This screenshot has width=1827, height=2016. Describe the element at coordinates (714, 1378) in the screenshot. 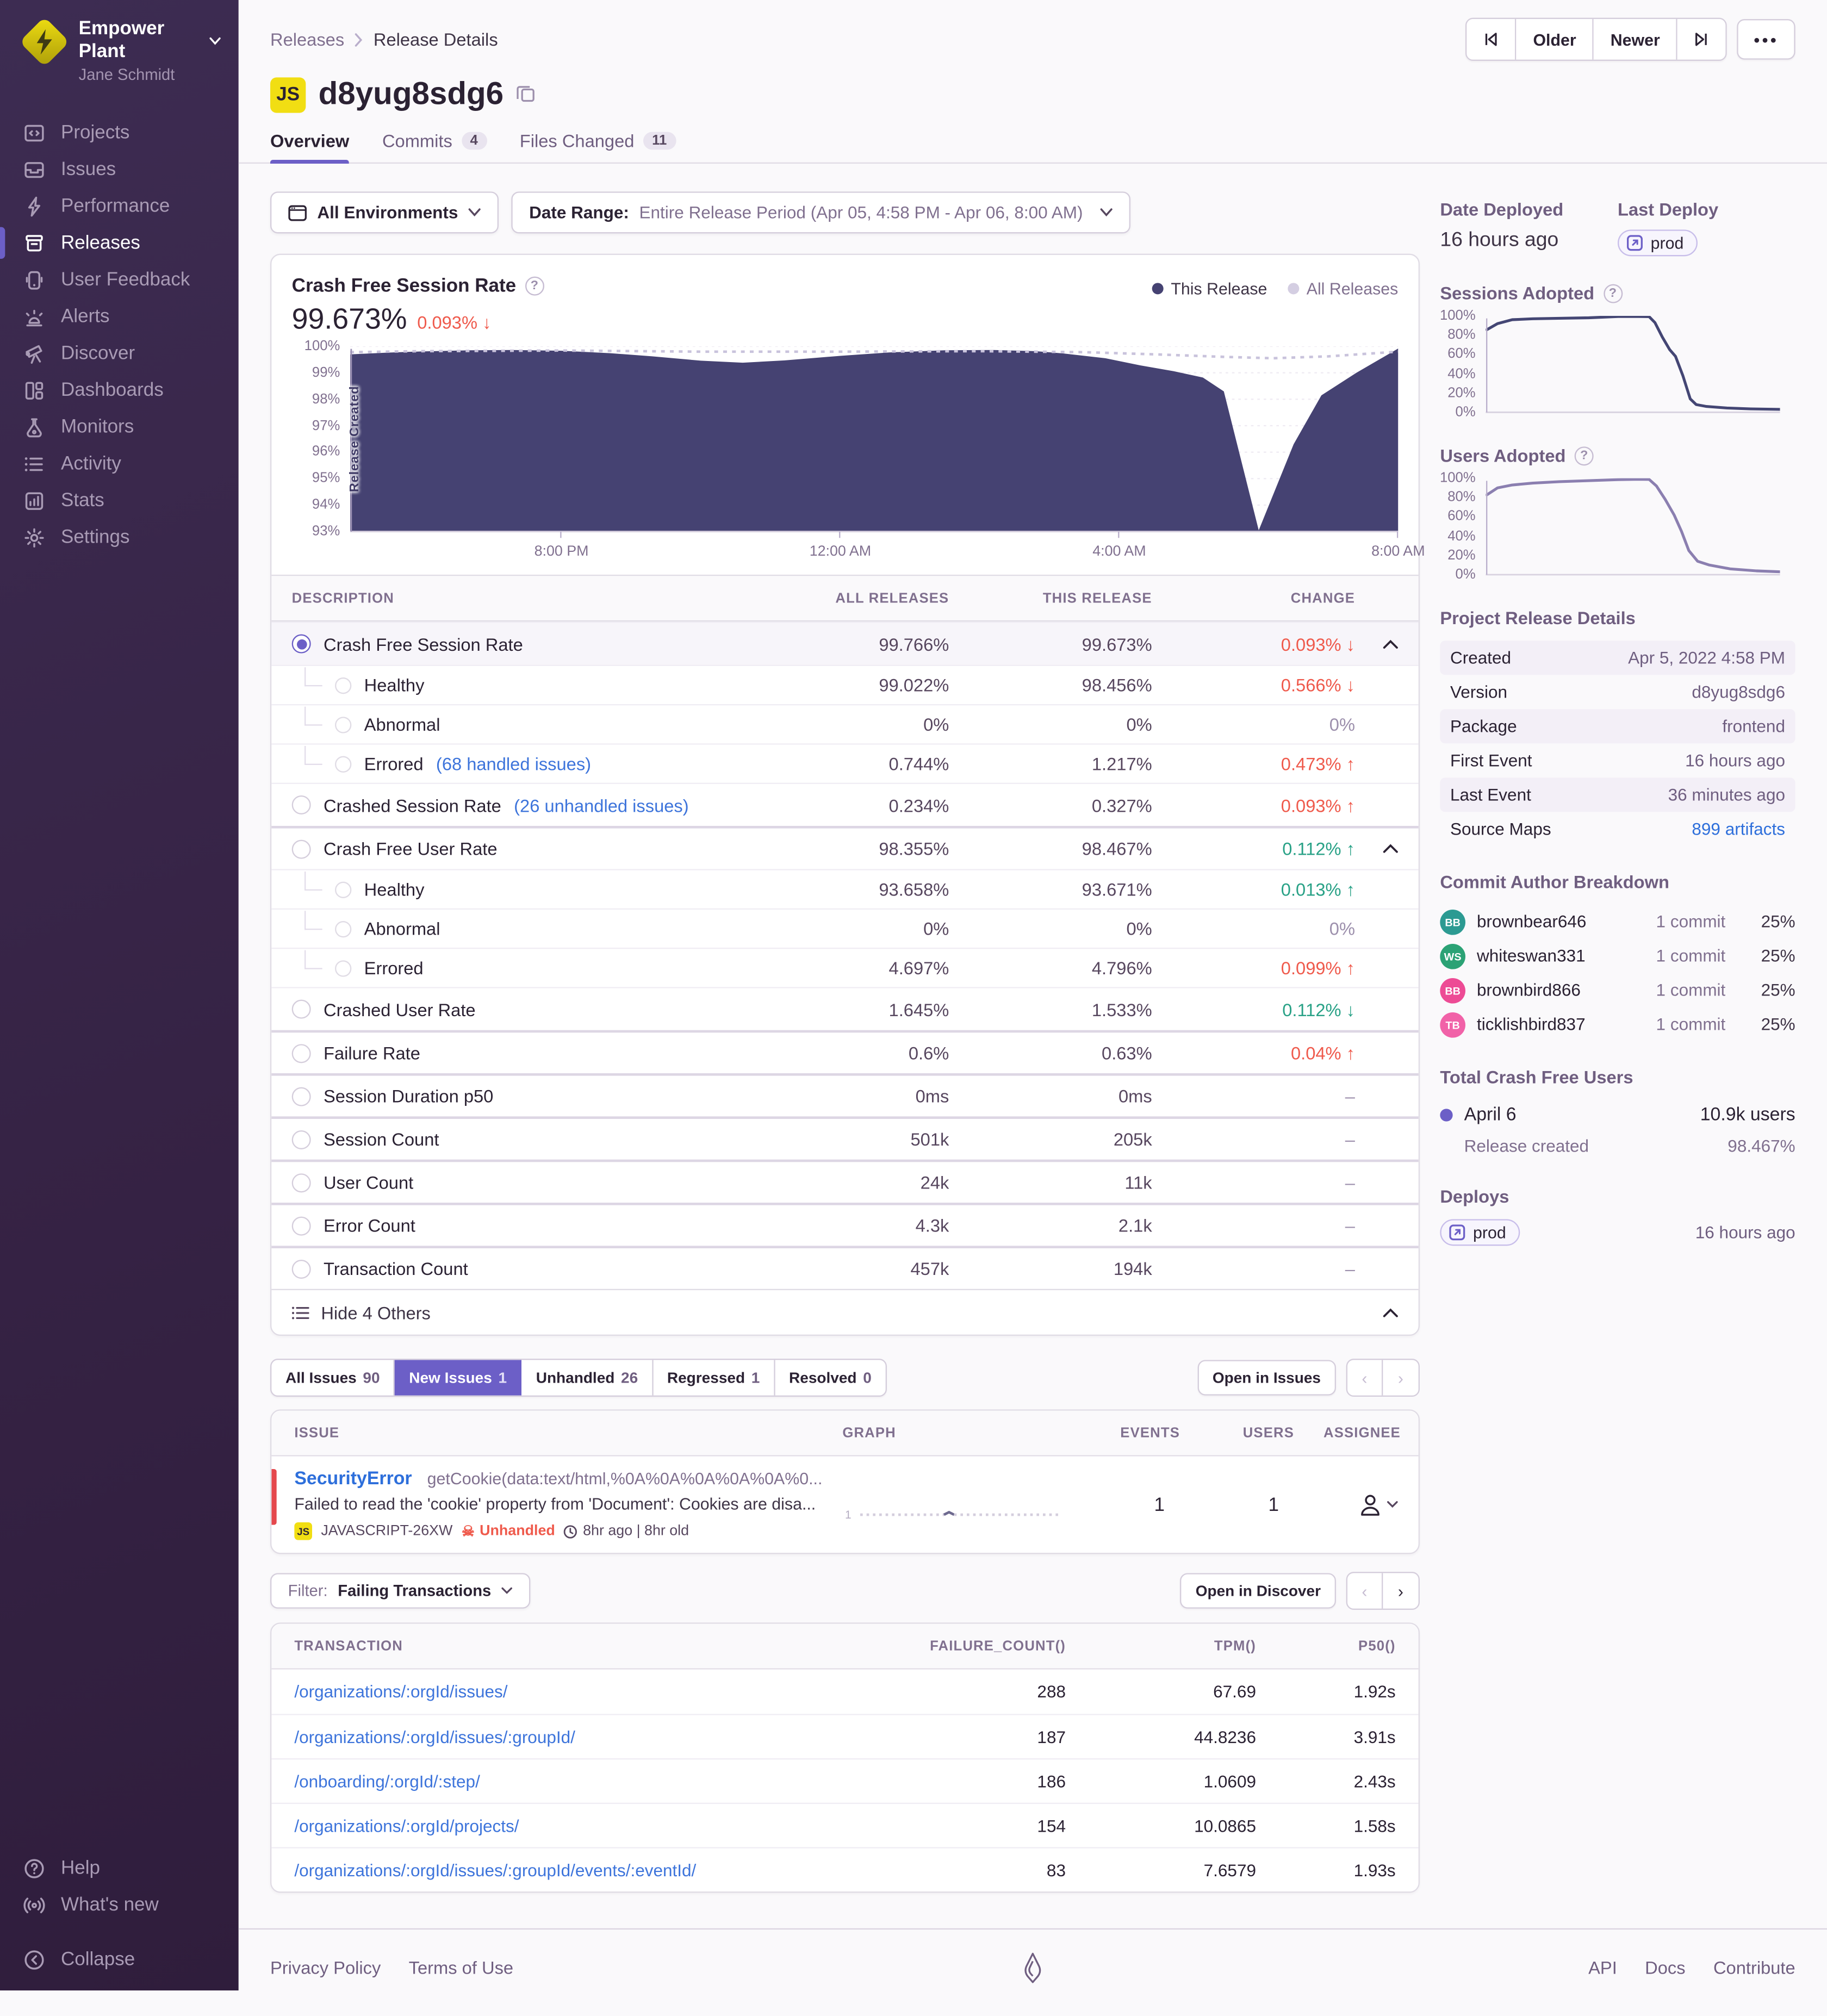

I see `issue-filter-tab: Regressed 1` at that location.